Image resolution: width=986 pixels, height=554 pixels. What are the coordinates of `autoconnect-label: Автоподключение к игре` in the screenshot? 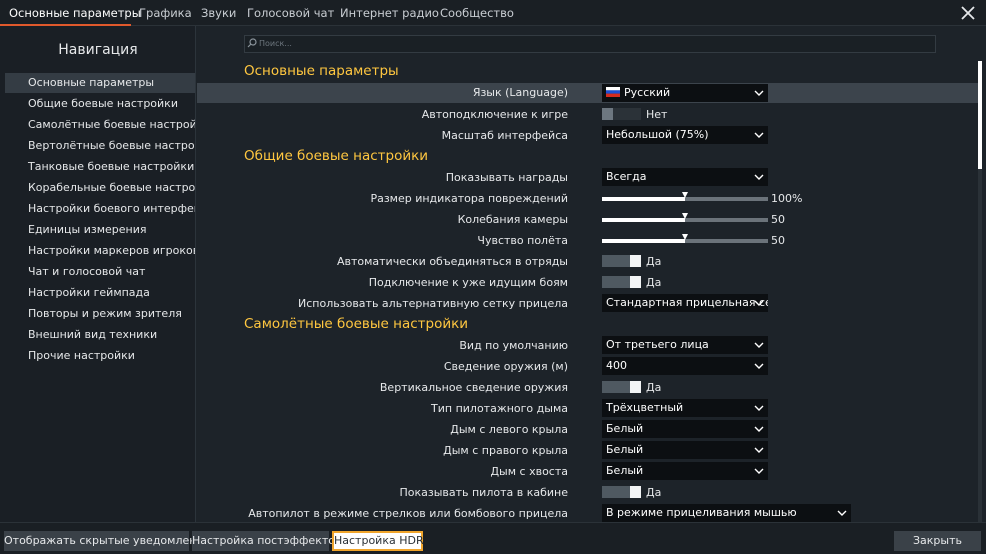 It's located at (494, 114).